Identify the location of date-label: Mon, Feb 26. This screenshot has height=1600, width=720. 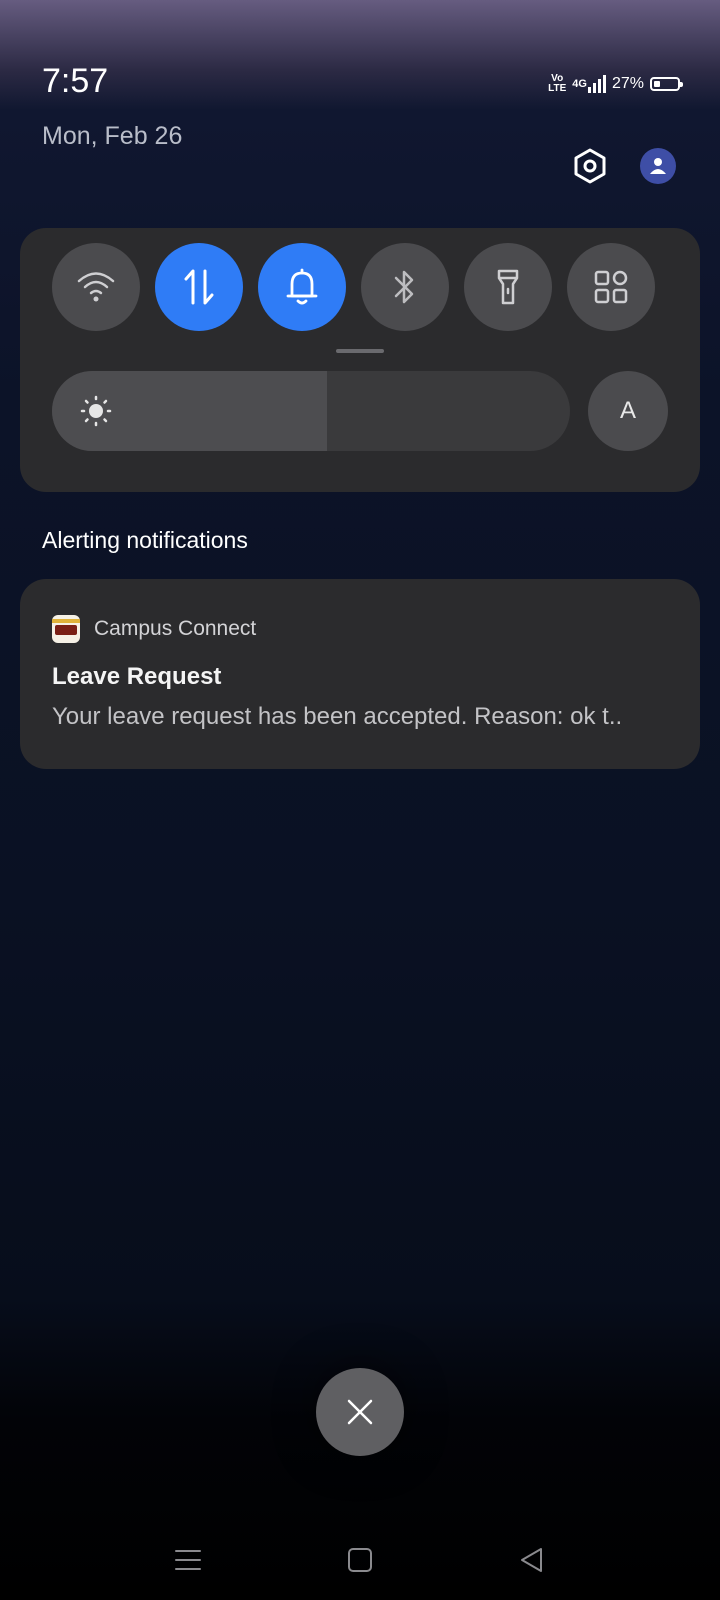
(112, 136).